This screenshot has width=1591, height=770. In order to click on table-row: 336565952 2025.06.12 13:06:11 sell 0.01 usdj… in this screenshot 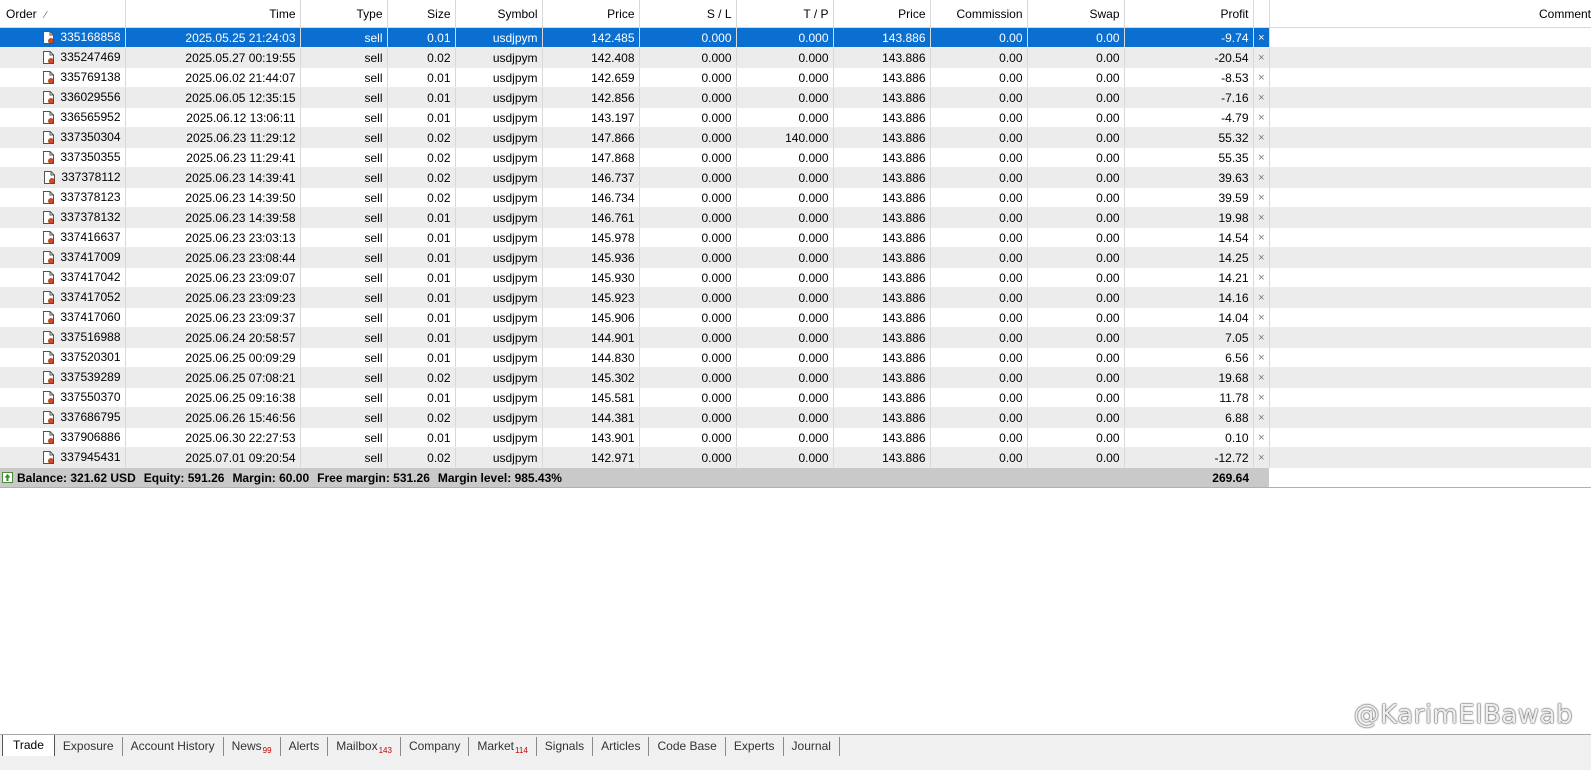, I will do `click(795, 117)`.